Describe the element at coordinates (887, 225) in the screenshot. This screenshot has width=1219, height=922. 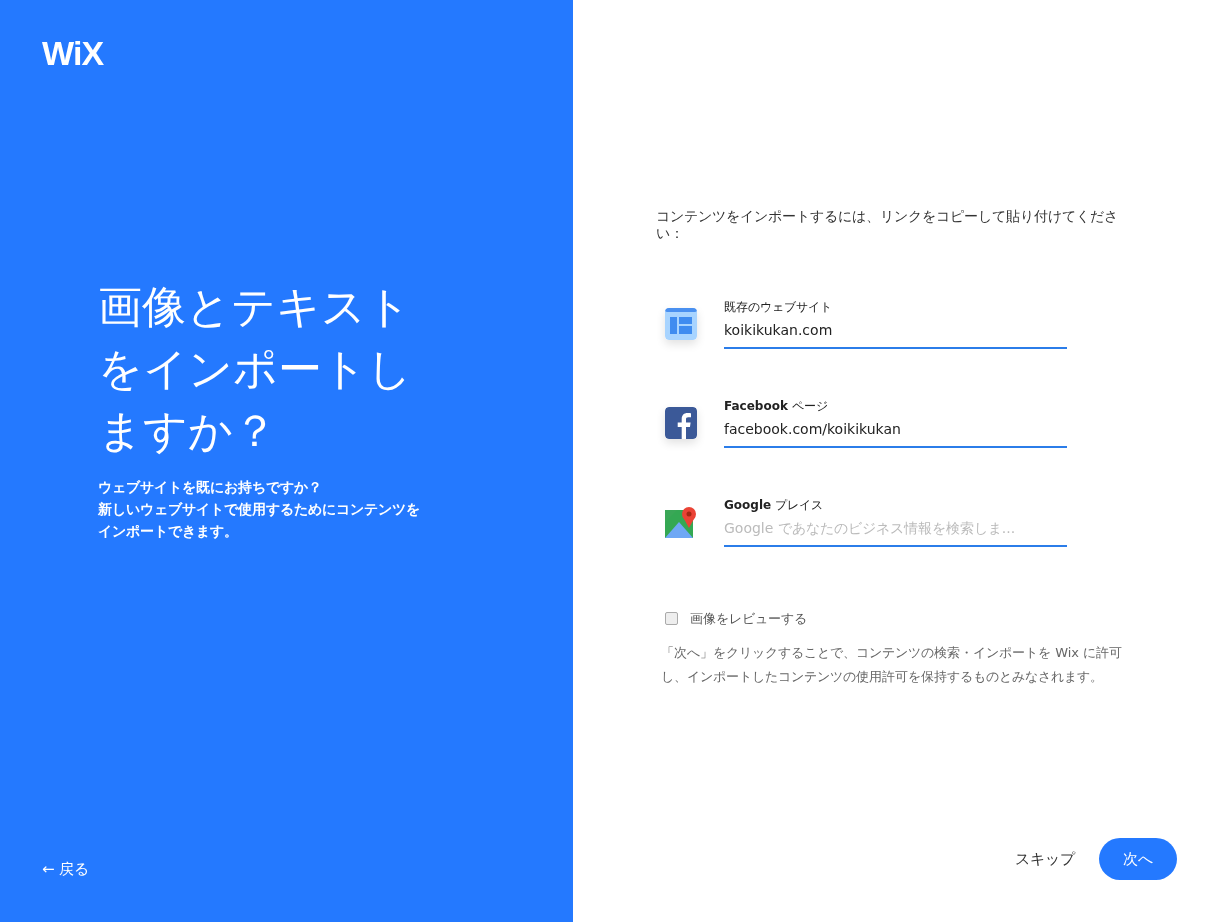
I see `instruction-text: コンテンツをインポートするには、リンクをコピーして貼り付けてください：` at that location.